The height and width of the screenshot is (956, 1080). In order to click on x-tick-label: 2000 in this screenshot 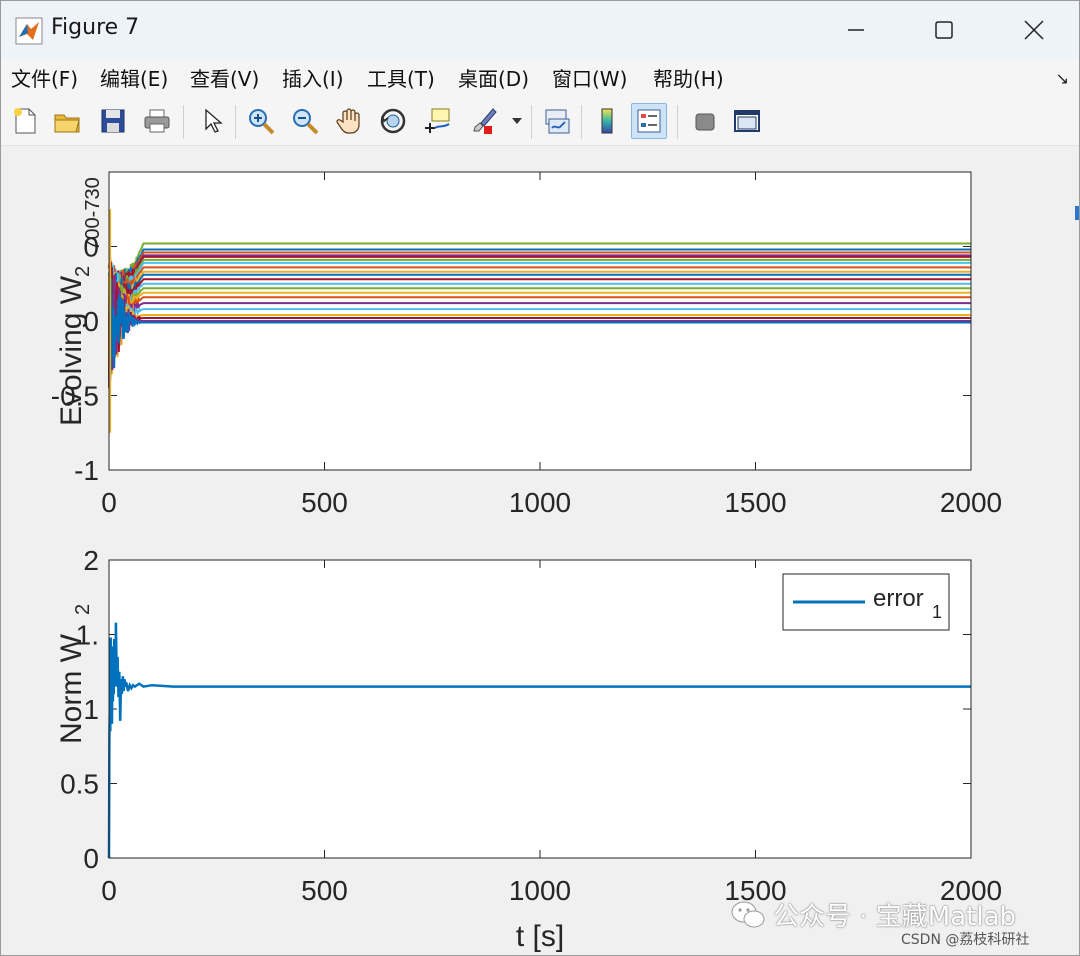, I will do `click(971, 502)`.